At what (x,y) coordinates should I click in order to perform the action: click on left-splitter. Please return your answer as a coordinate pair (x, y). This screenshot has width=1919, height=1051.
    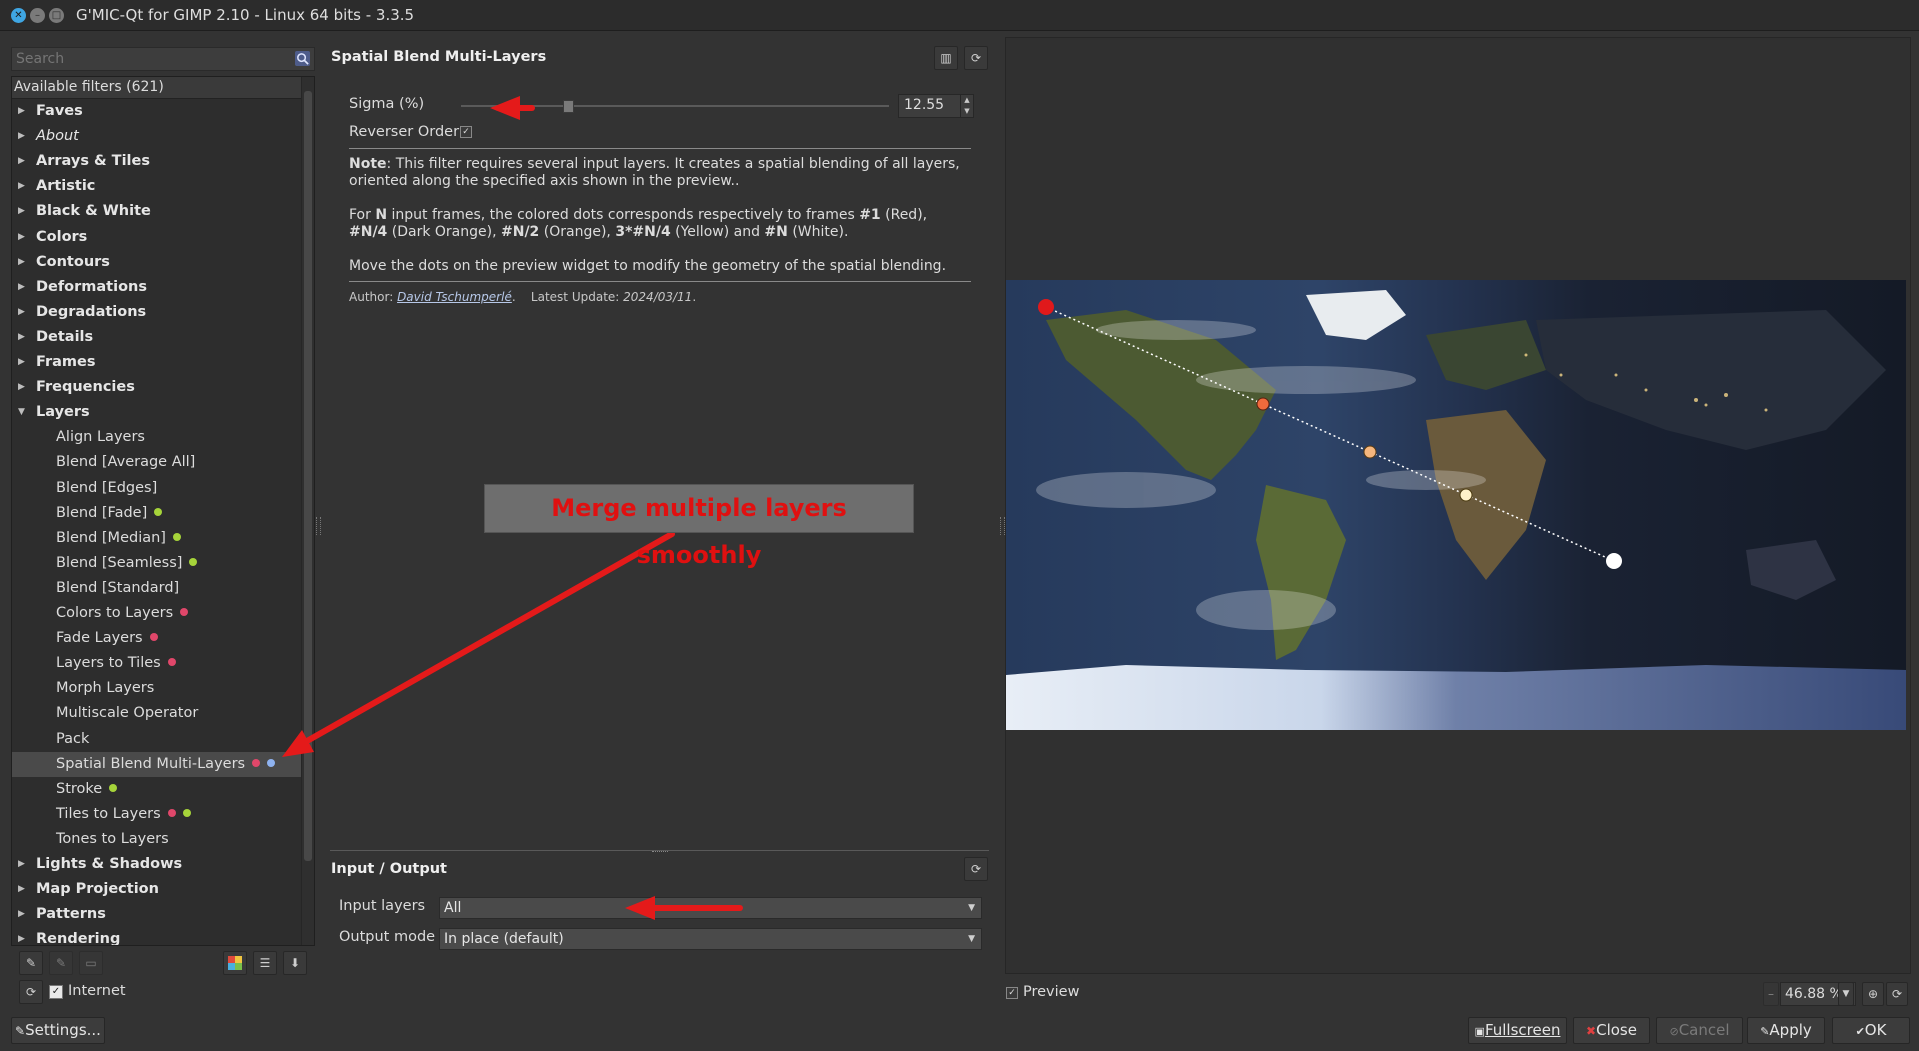
    Looking at the image, I should click on (318, 526).